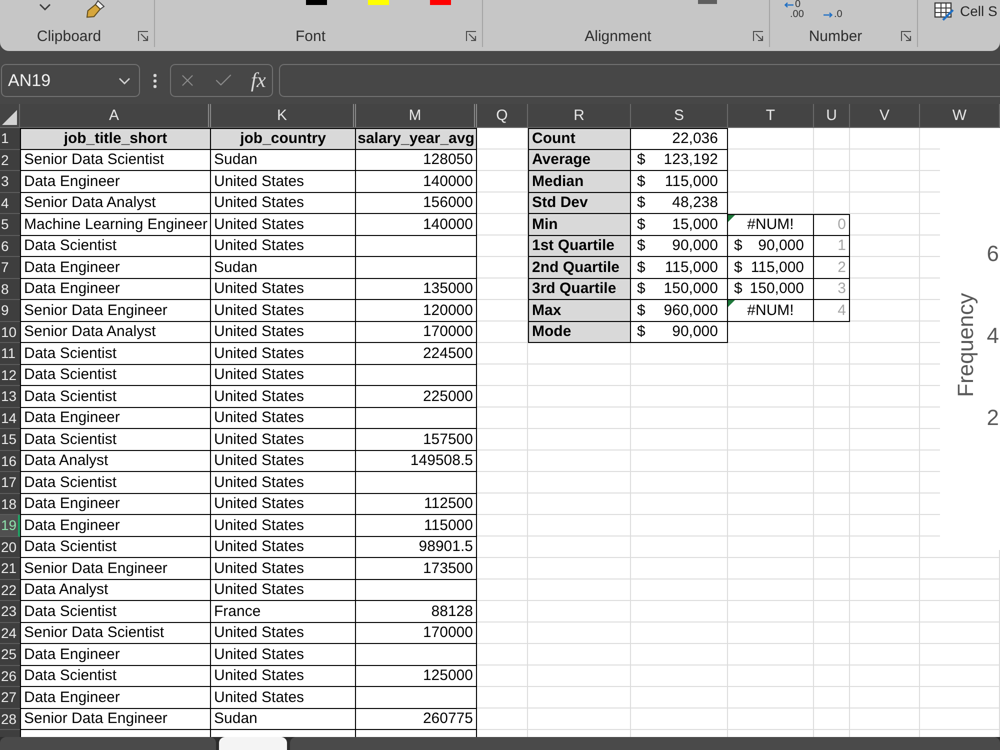  I want to click on column-header: U, so click(832, 115).